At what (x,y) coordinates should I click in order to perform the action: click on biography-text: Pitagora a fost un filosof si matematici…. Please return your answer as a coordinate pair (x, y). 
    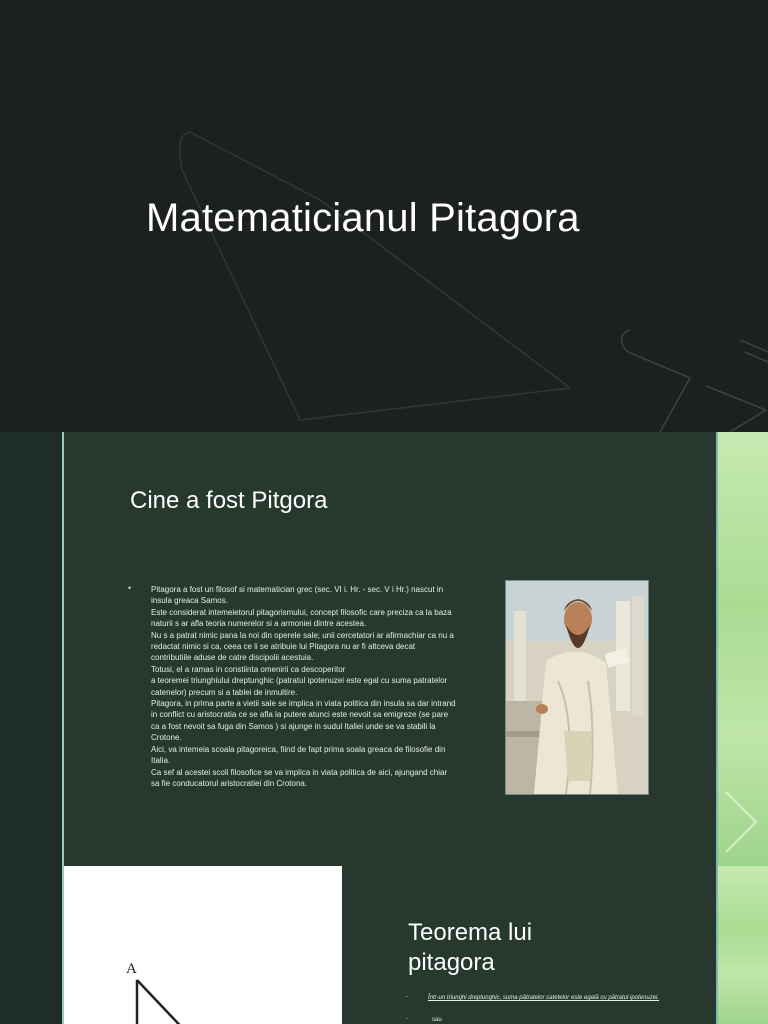
    Looking at the image, I should click on (303, 686).